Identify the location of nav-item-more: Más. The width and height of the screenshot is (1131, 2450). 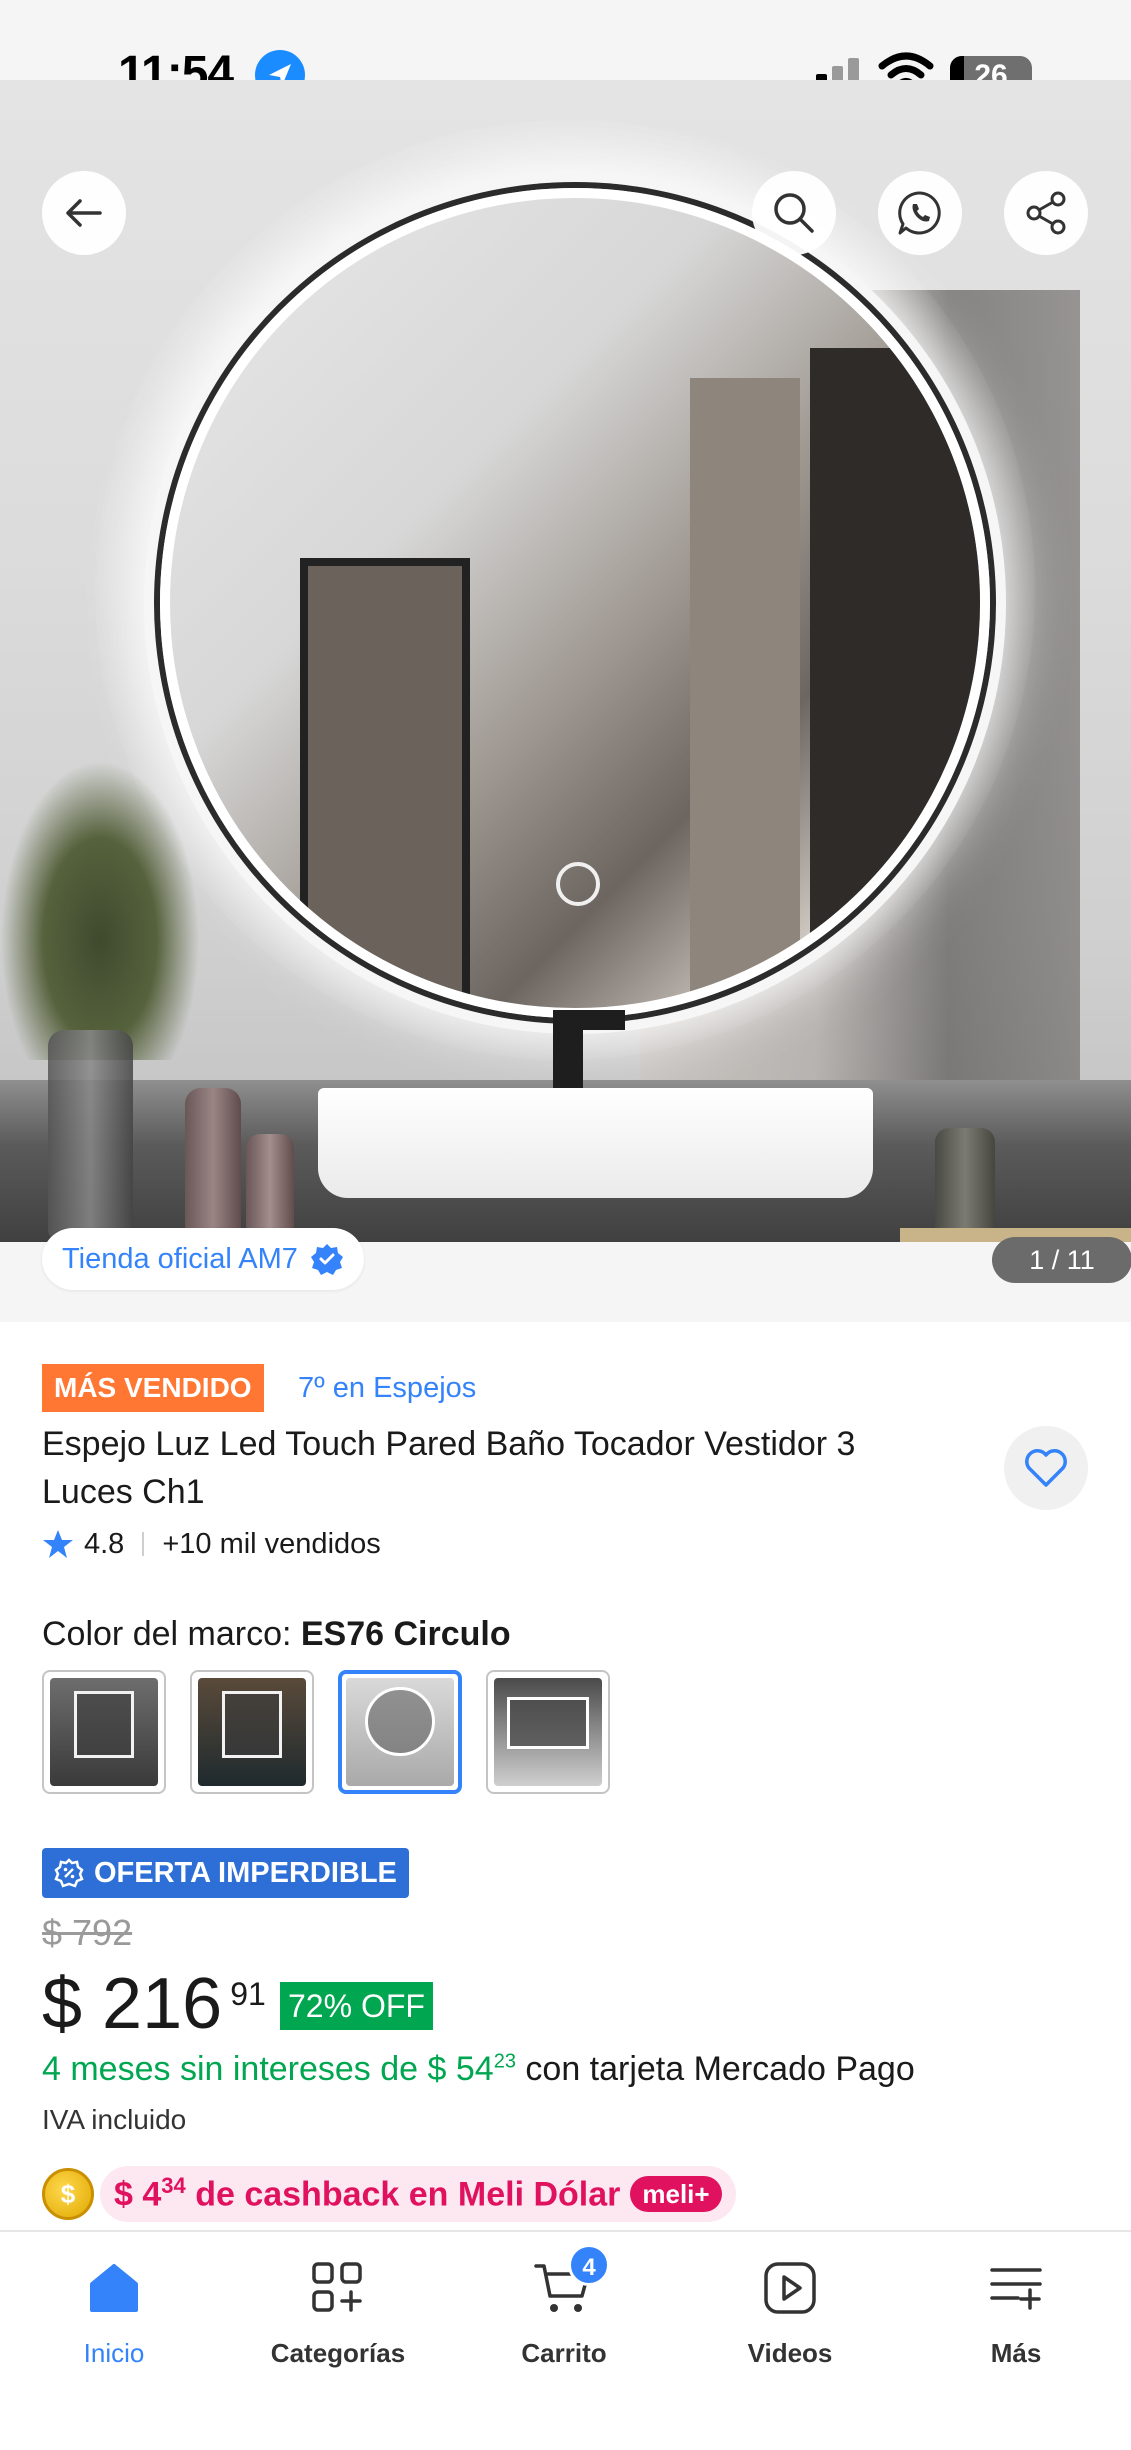
(1016, 2313).